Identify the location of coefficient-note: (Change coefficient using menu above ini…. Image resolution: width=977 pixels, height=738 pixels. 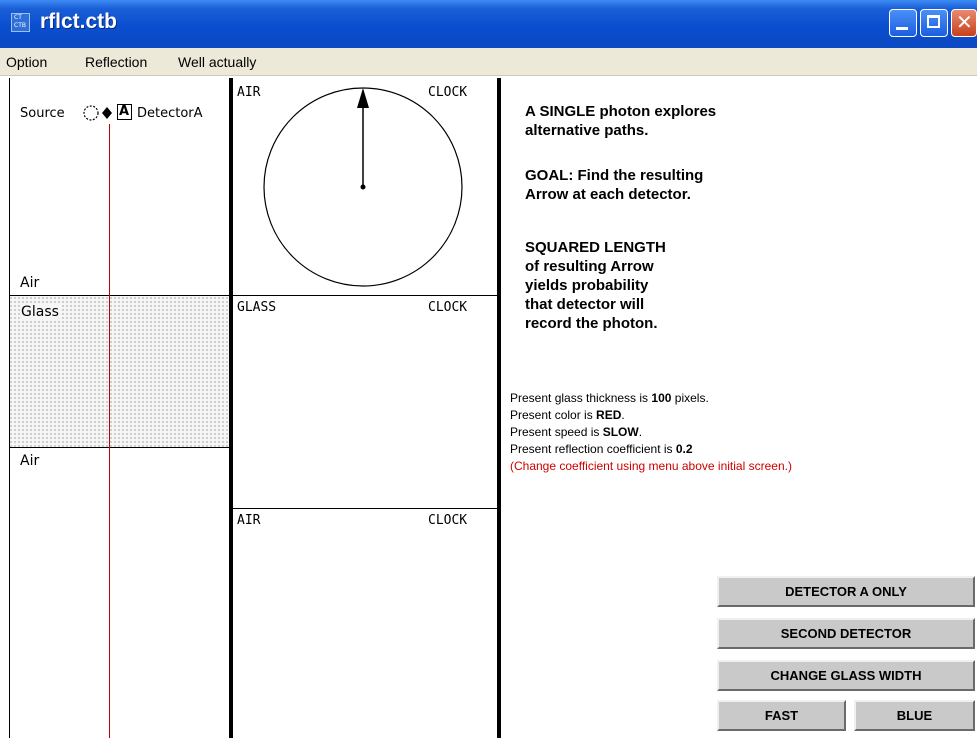
(651, 466).